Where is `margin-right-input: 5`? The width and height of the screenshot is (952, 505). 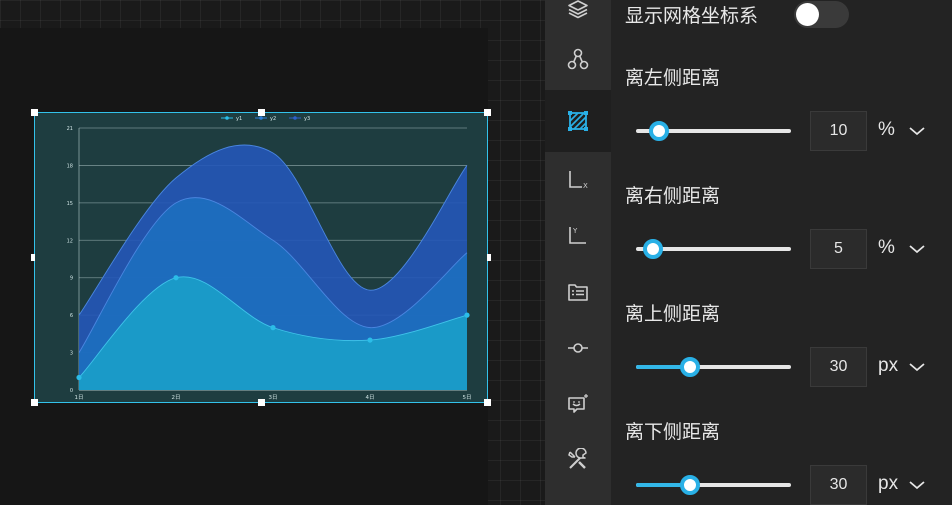 margin-right-input: 5 is located at coordinates (838, 249).